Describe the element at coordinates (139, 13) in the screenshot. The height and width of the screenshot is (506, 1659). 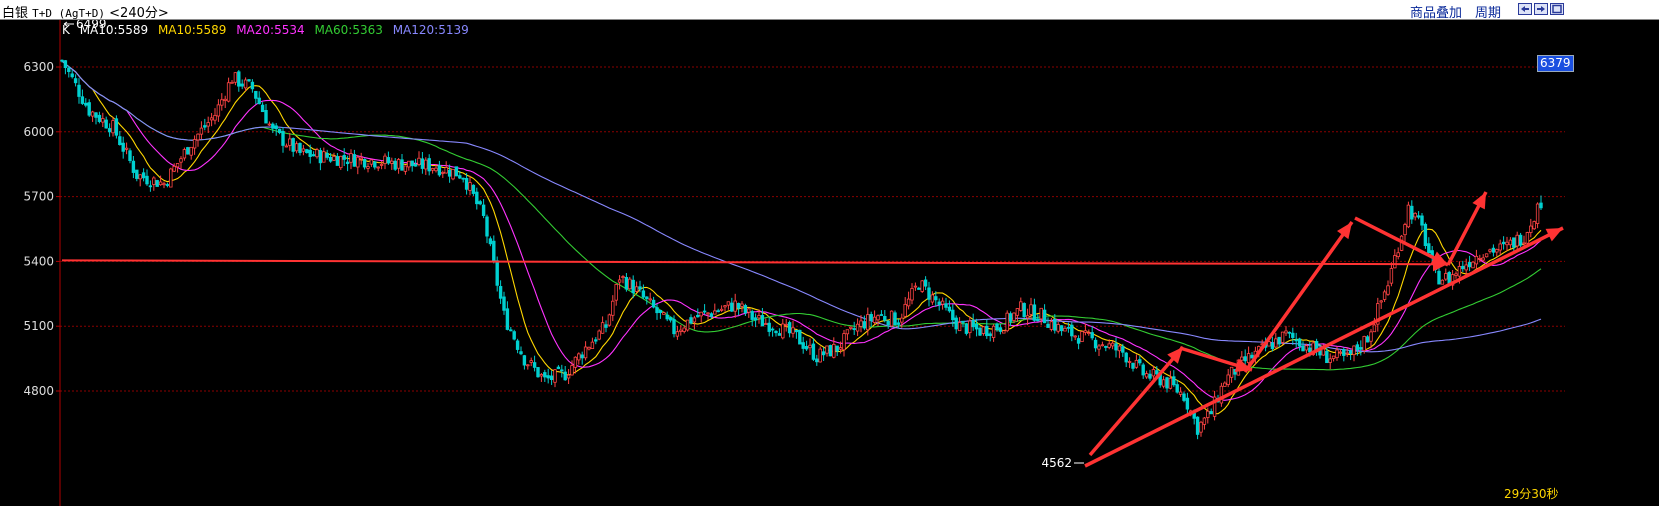
I see `period-label: <240分>` at that location.